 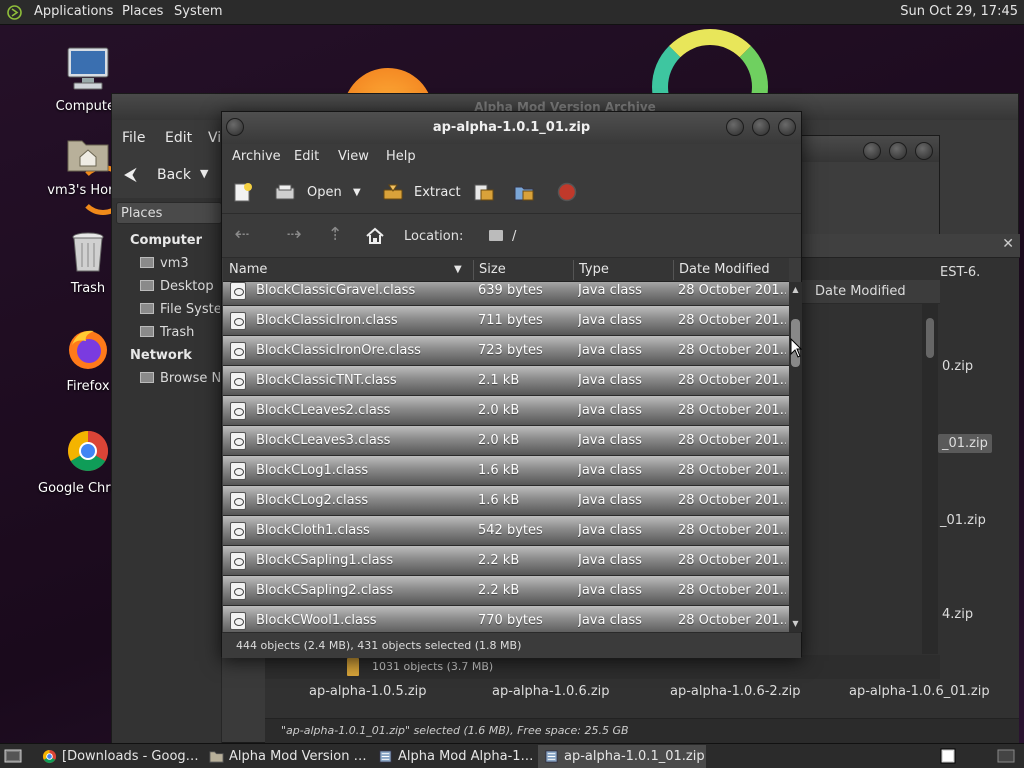 What do you see at coordinates (524, 192) in the screenshot?
I see `add-folder-icon` at bounding box center [524, 192].